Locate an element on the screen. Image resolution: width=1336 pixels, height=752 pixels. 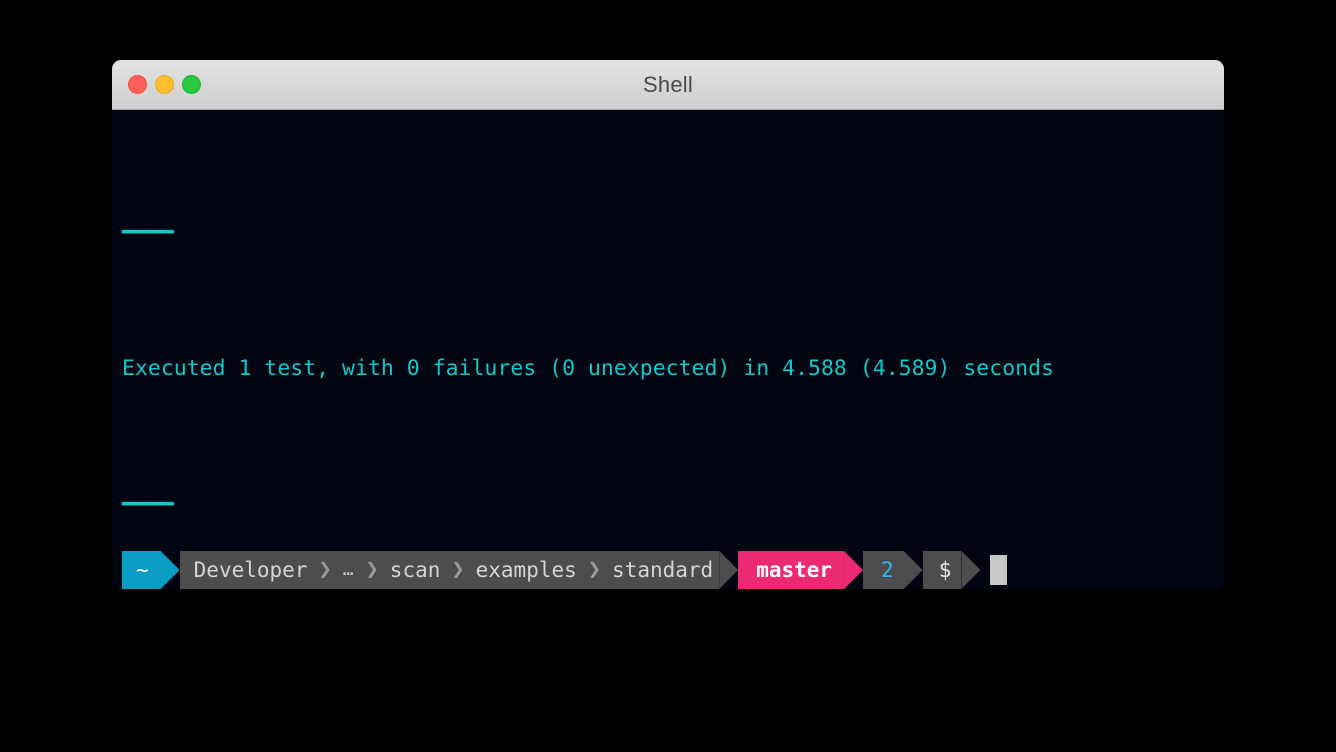
home-icon: ~ is located at coordinates (142, 570).